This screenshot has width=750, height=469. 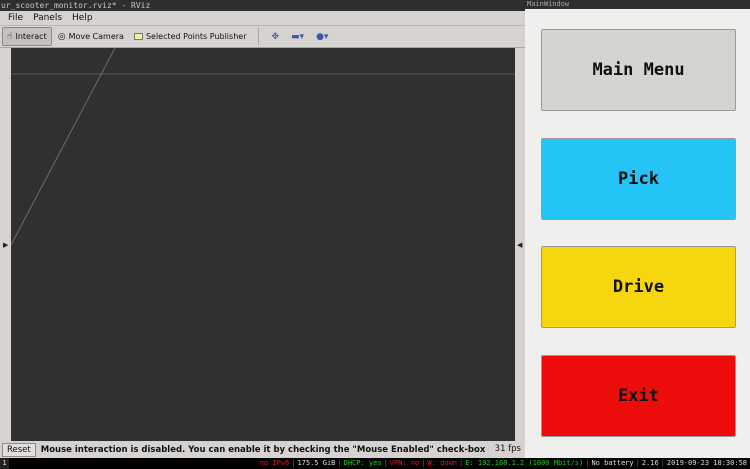 I want to click on rviz-window-title: ur_scooter_monitor.rviz* - RViz, so click(x=262, y=5).